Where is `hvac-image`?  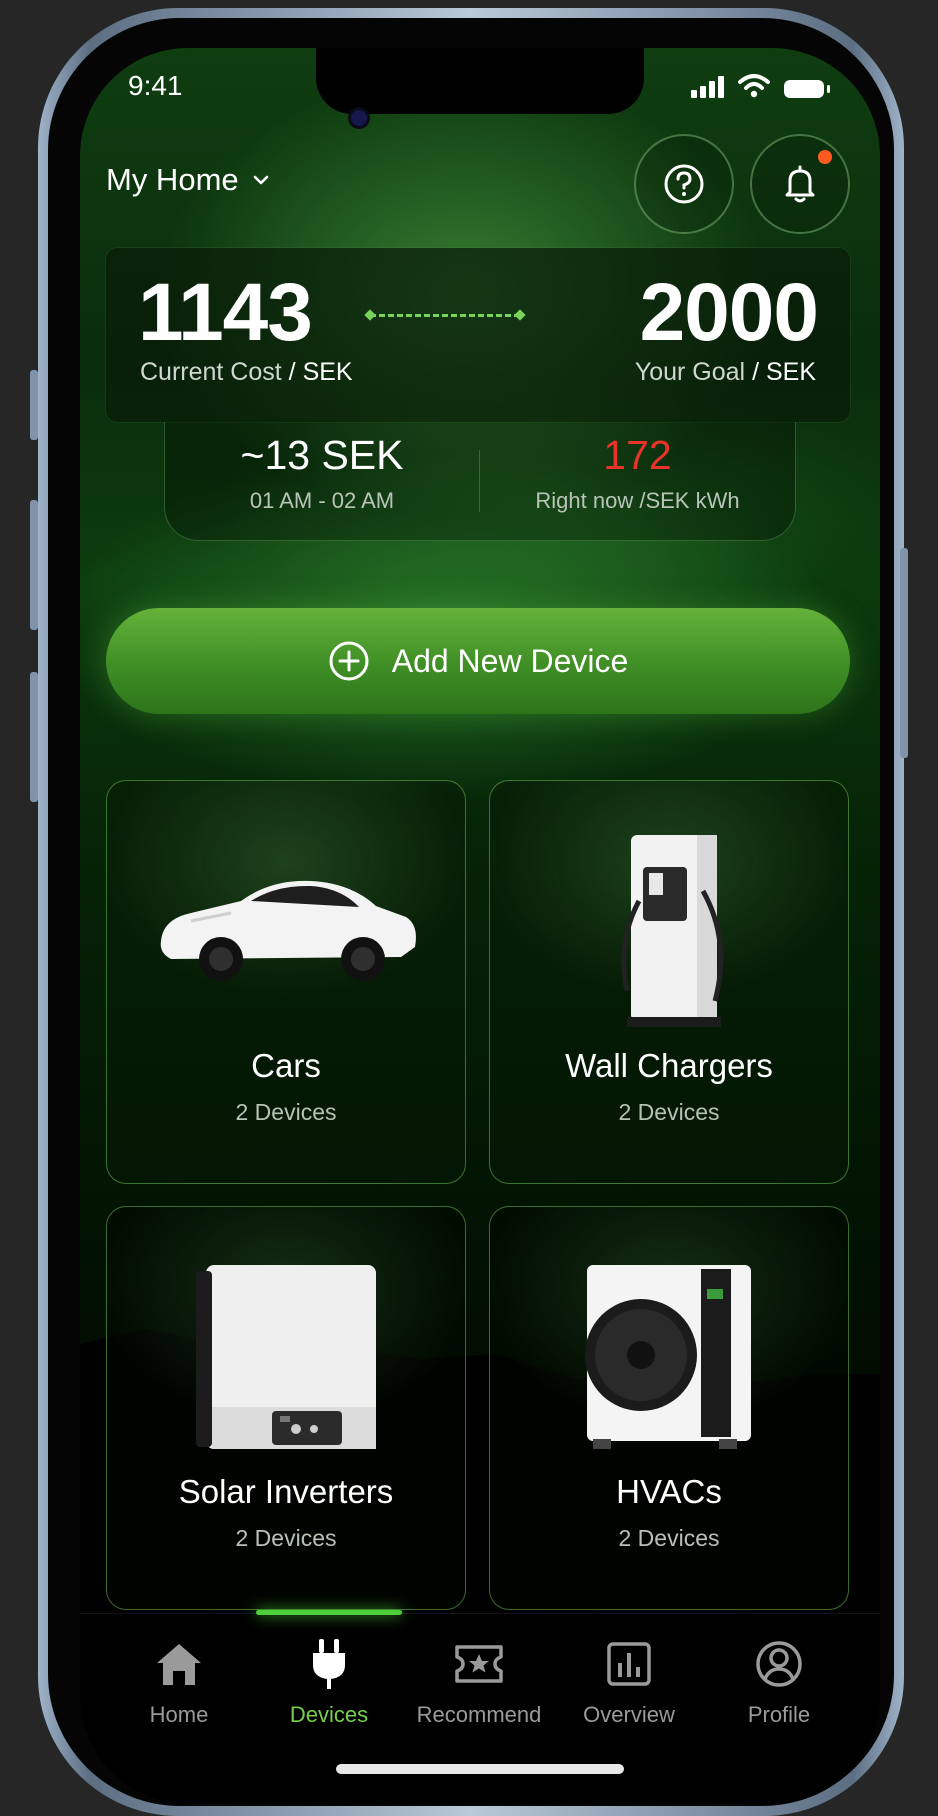 hvac-image is located at coordinates (669, 1357).